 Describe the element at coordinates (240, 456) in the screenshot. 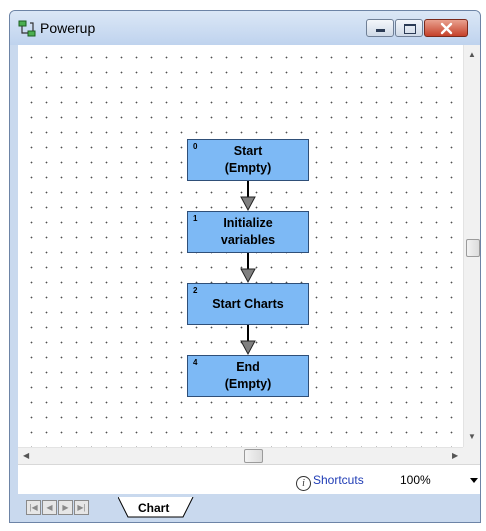

I see `horizontal-scrollbar: ◀ ▶` at that location.